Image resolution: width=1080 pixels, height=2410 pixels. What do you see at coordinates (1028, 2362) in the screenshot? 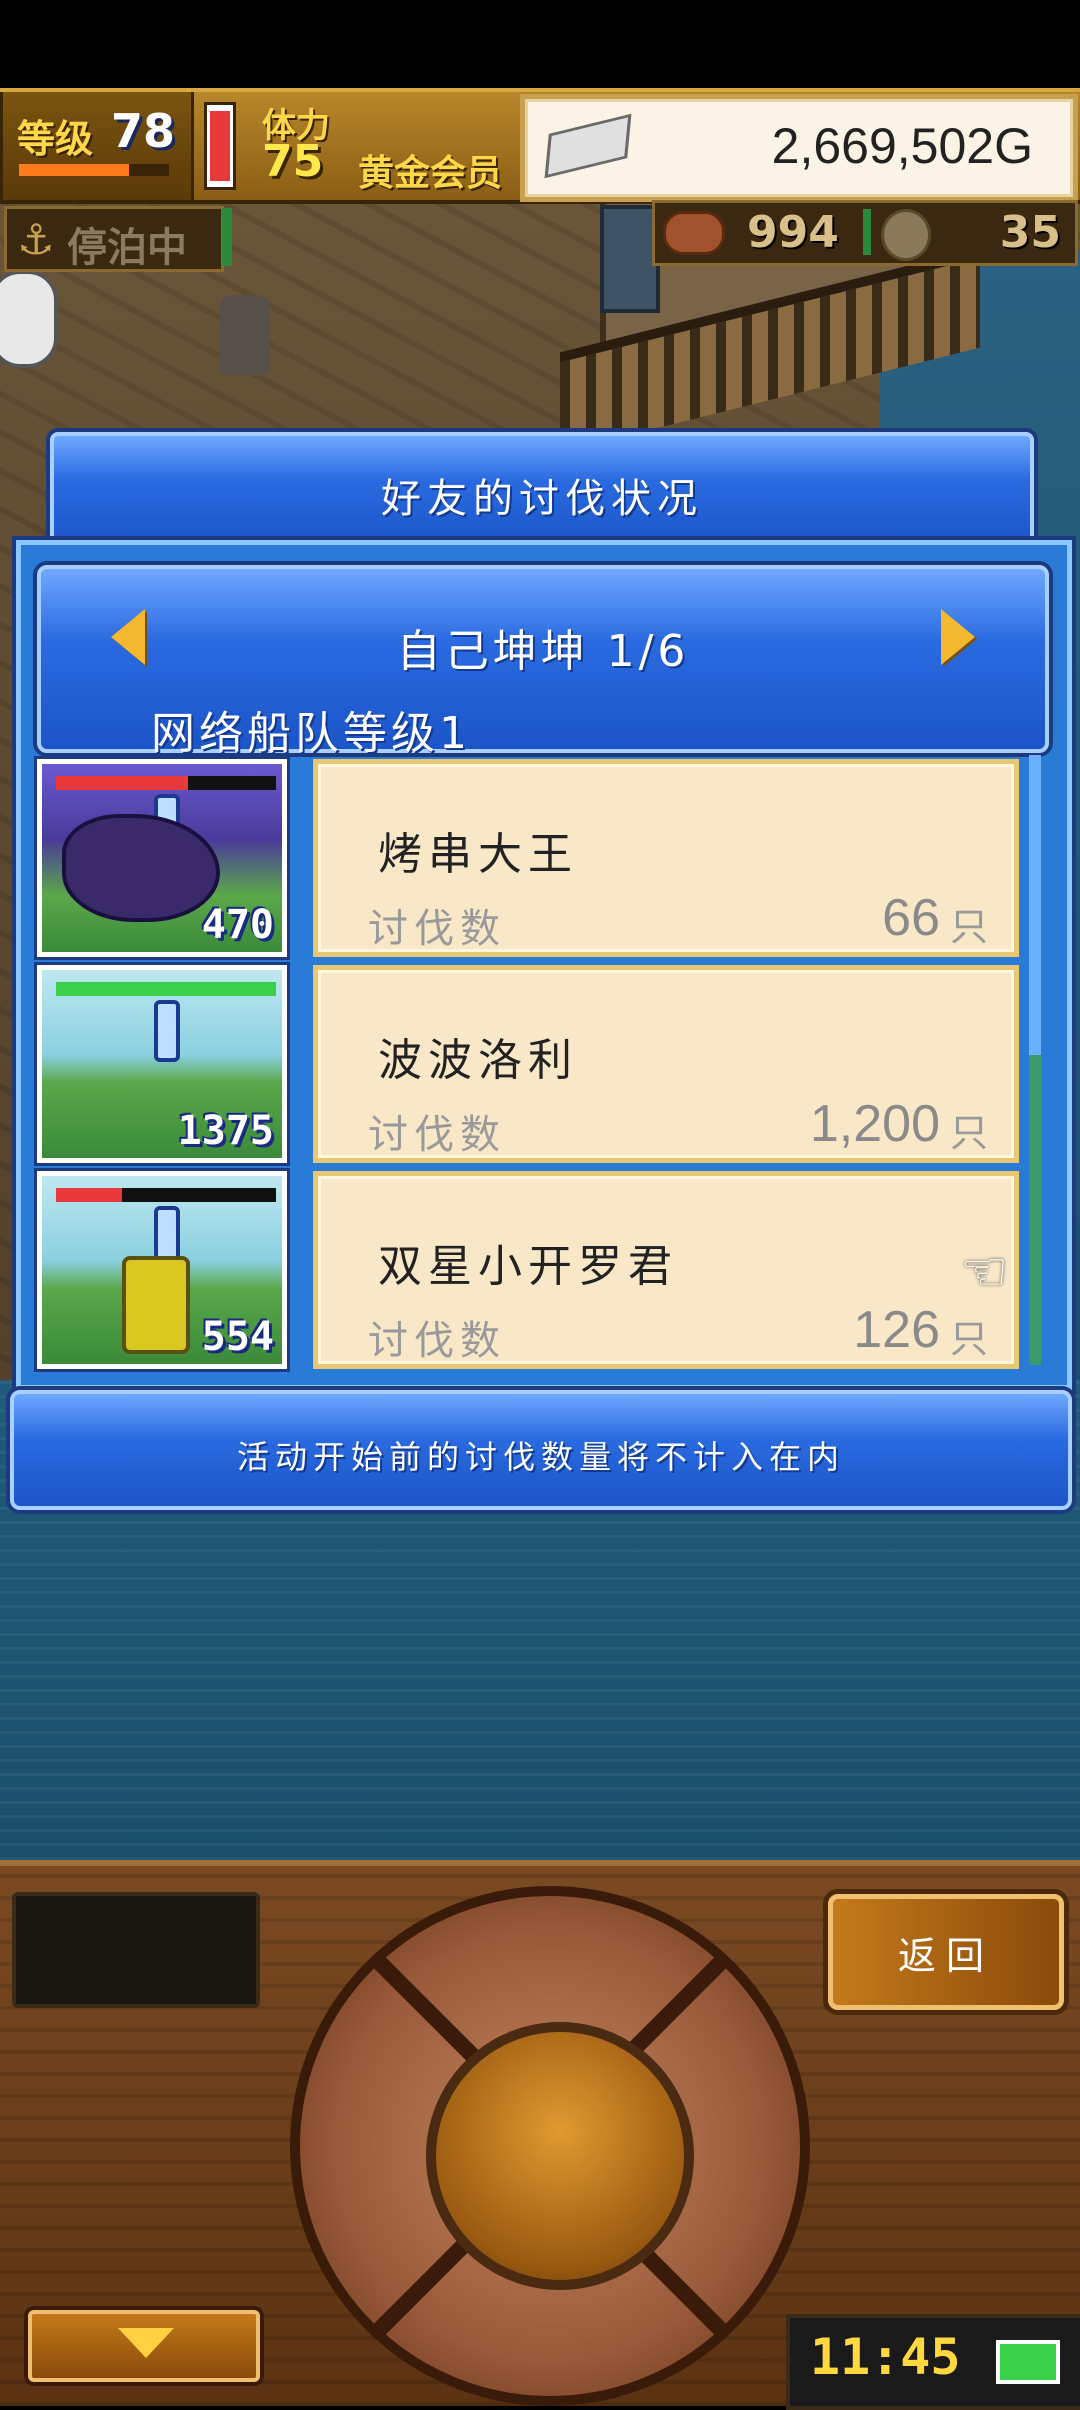
I see `battery-icon` at bounding box center [1028, 2362].